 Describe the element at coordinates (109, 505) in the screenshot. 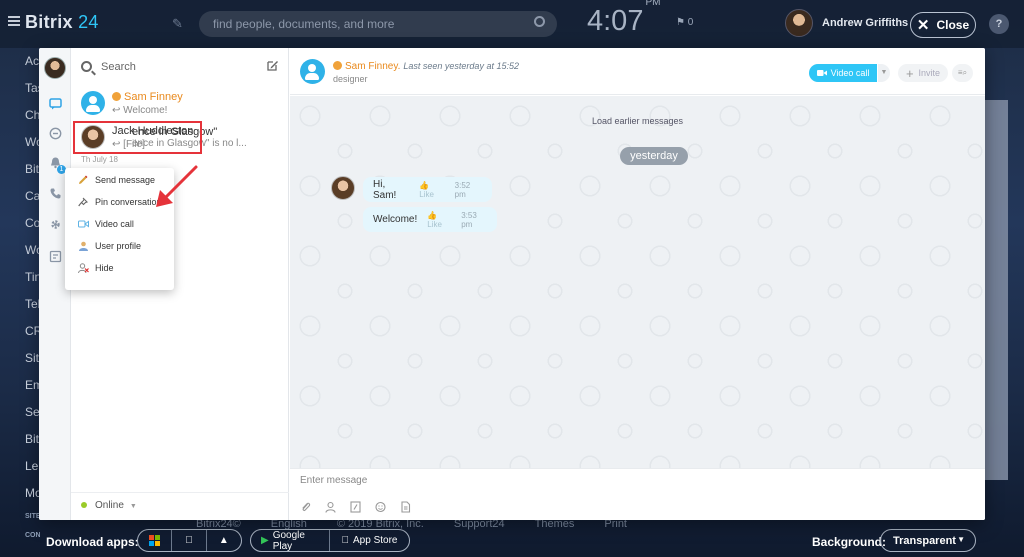

I see `status-selector: Online ▼` at that location.